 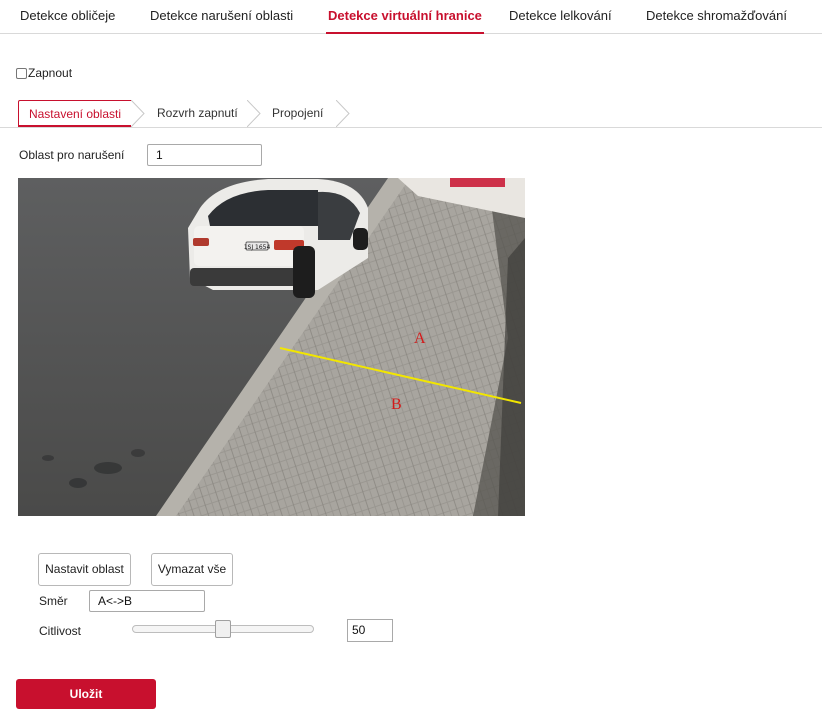 What do you see at coordinates (75, 113) in the screenshot?
I see `tab-area-settings: Nastavení oblasti` at bounding box center [75, 113].